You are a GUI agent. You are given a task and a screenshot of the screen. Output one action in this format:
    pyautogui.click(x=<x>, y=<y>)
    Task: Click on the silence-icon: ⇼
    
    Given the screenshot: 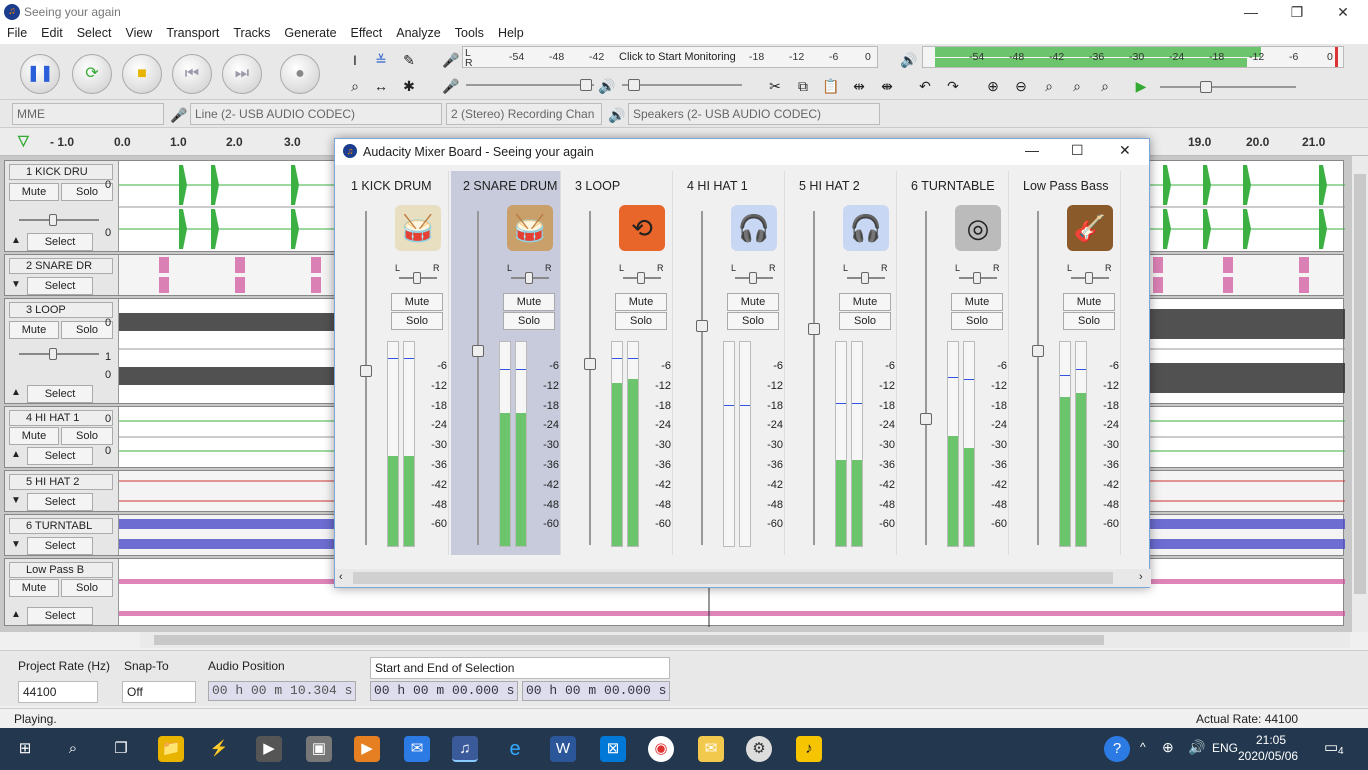 What is the action you would take?
    pyautogui.click(x=887, y=85)
    